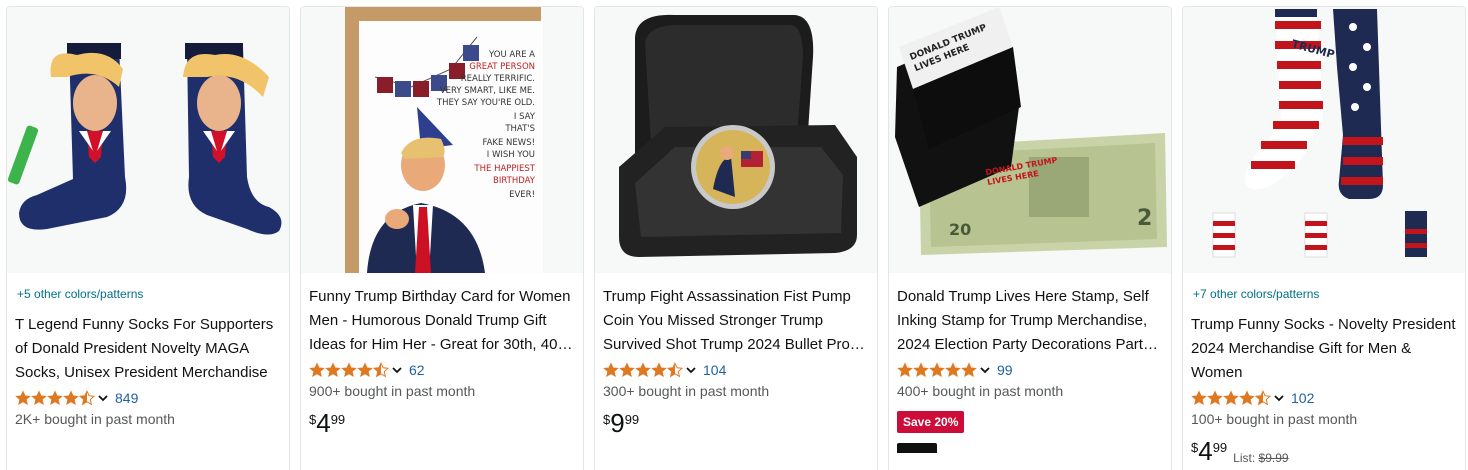 This screenshot has height=470, width=1468. What do you see at coordinates (1030, 370) in the screenshot?
I see `rating-row: 99` at bounding box center [1030, 370].